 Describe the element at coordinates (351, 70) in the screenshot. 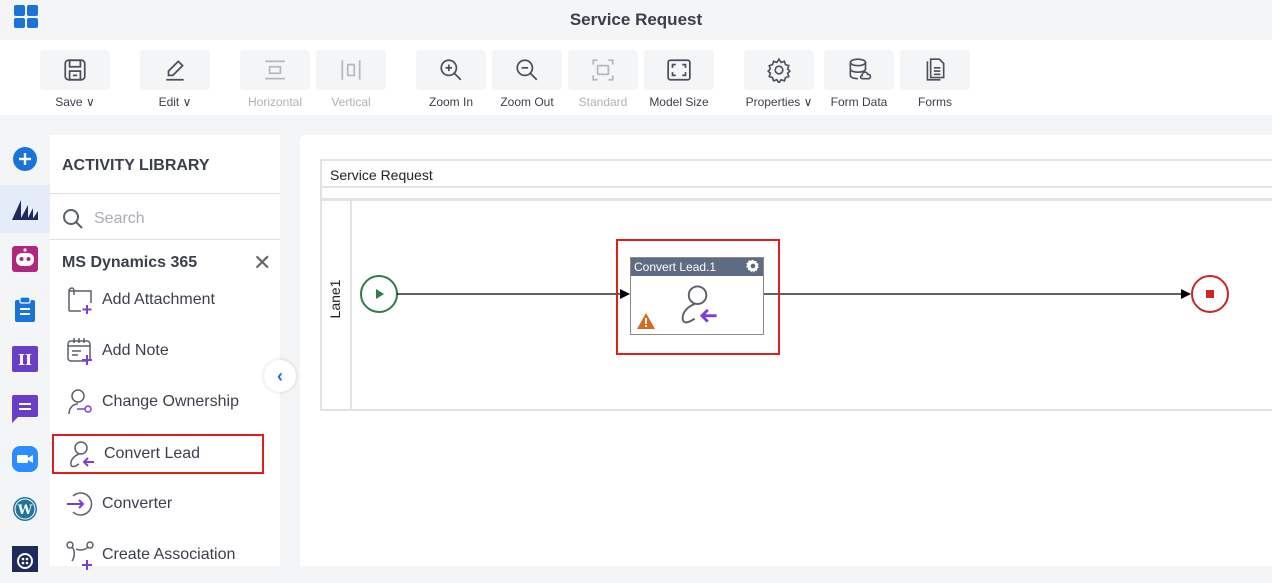

I see `vertical-layout-icon` at that location.